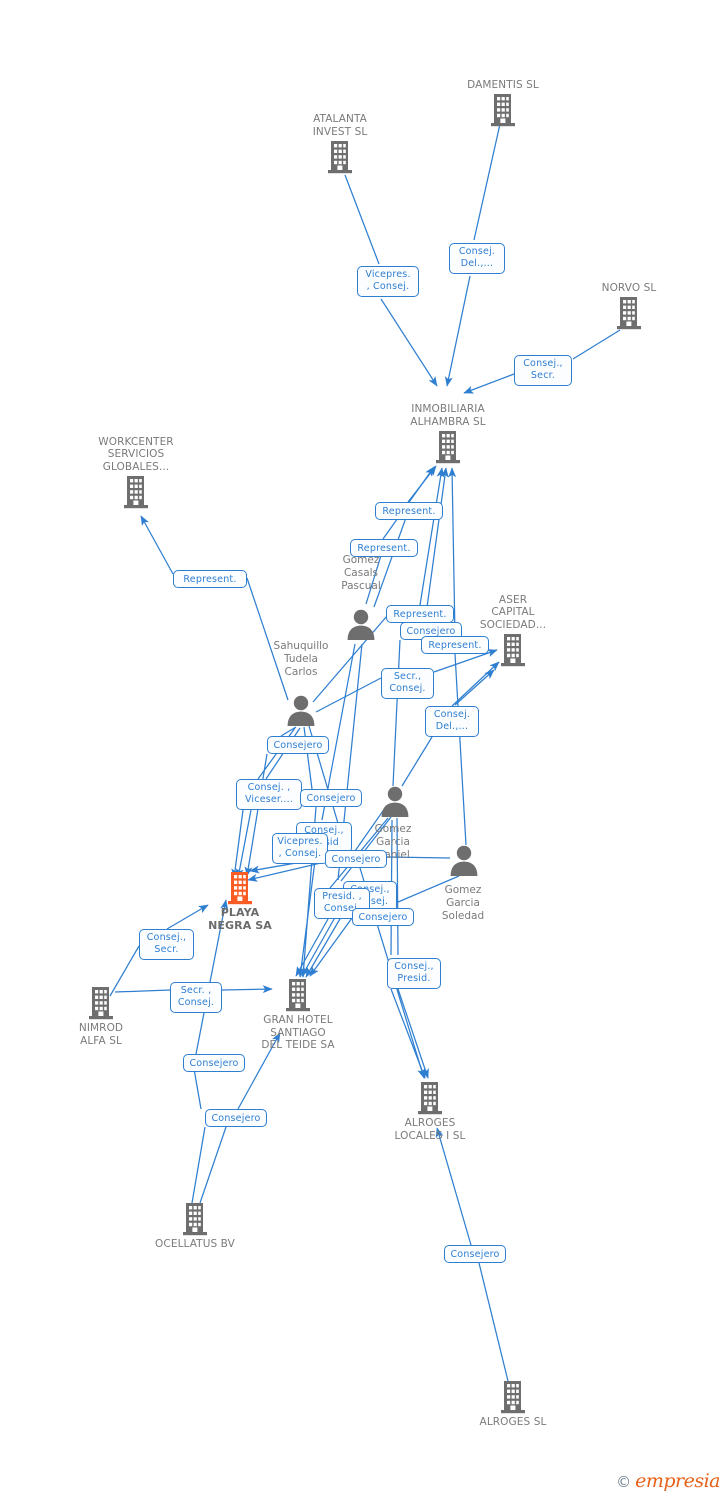 This screenshot has height=1500, width=728. Describe the element at coordinates (503, 84) in the screenshot. I see `company-label: DAMENTIS SL` at that location.